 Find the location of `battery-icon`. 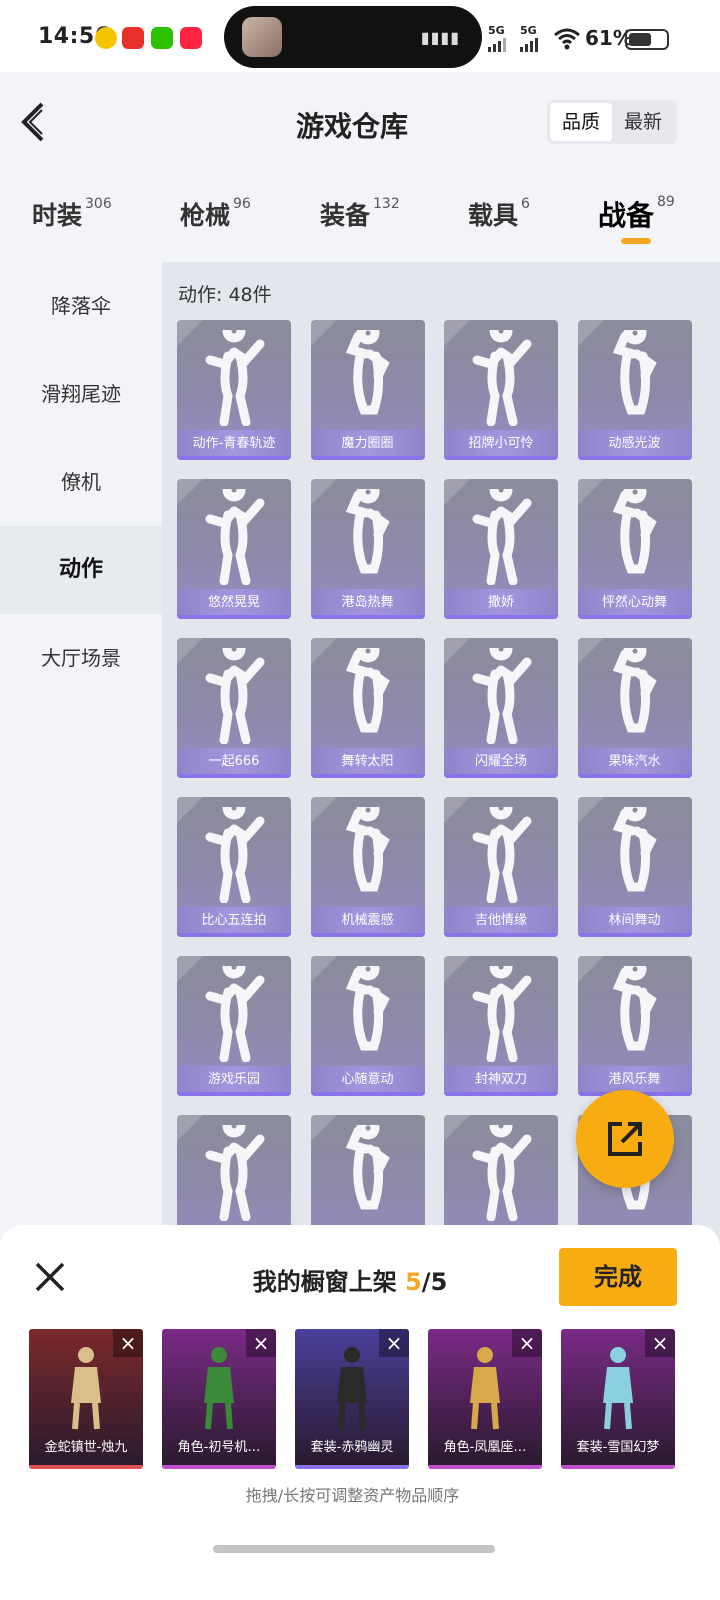

battery-icon is located at coordinates (647, 39).